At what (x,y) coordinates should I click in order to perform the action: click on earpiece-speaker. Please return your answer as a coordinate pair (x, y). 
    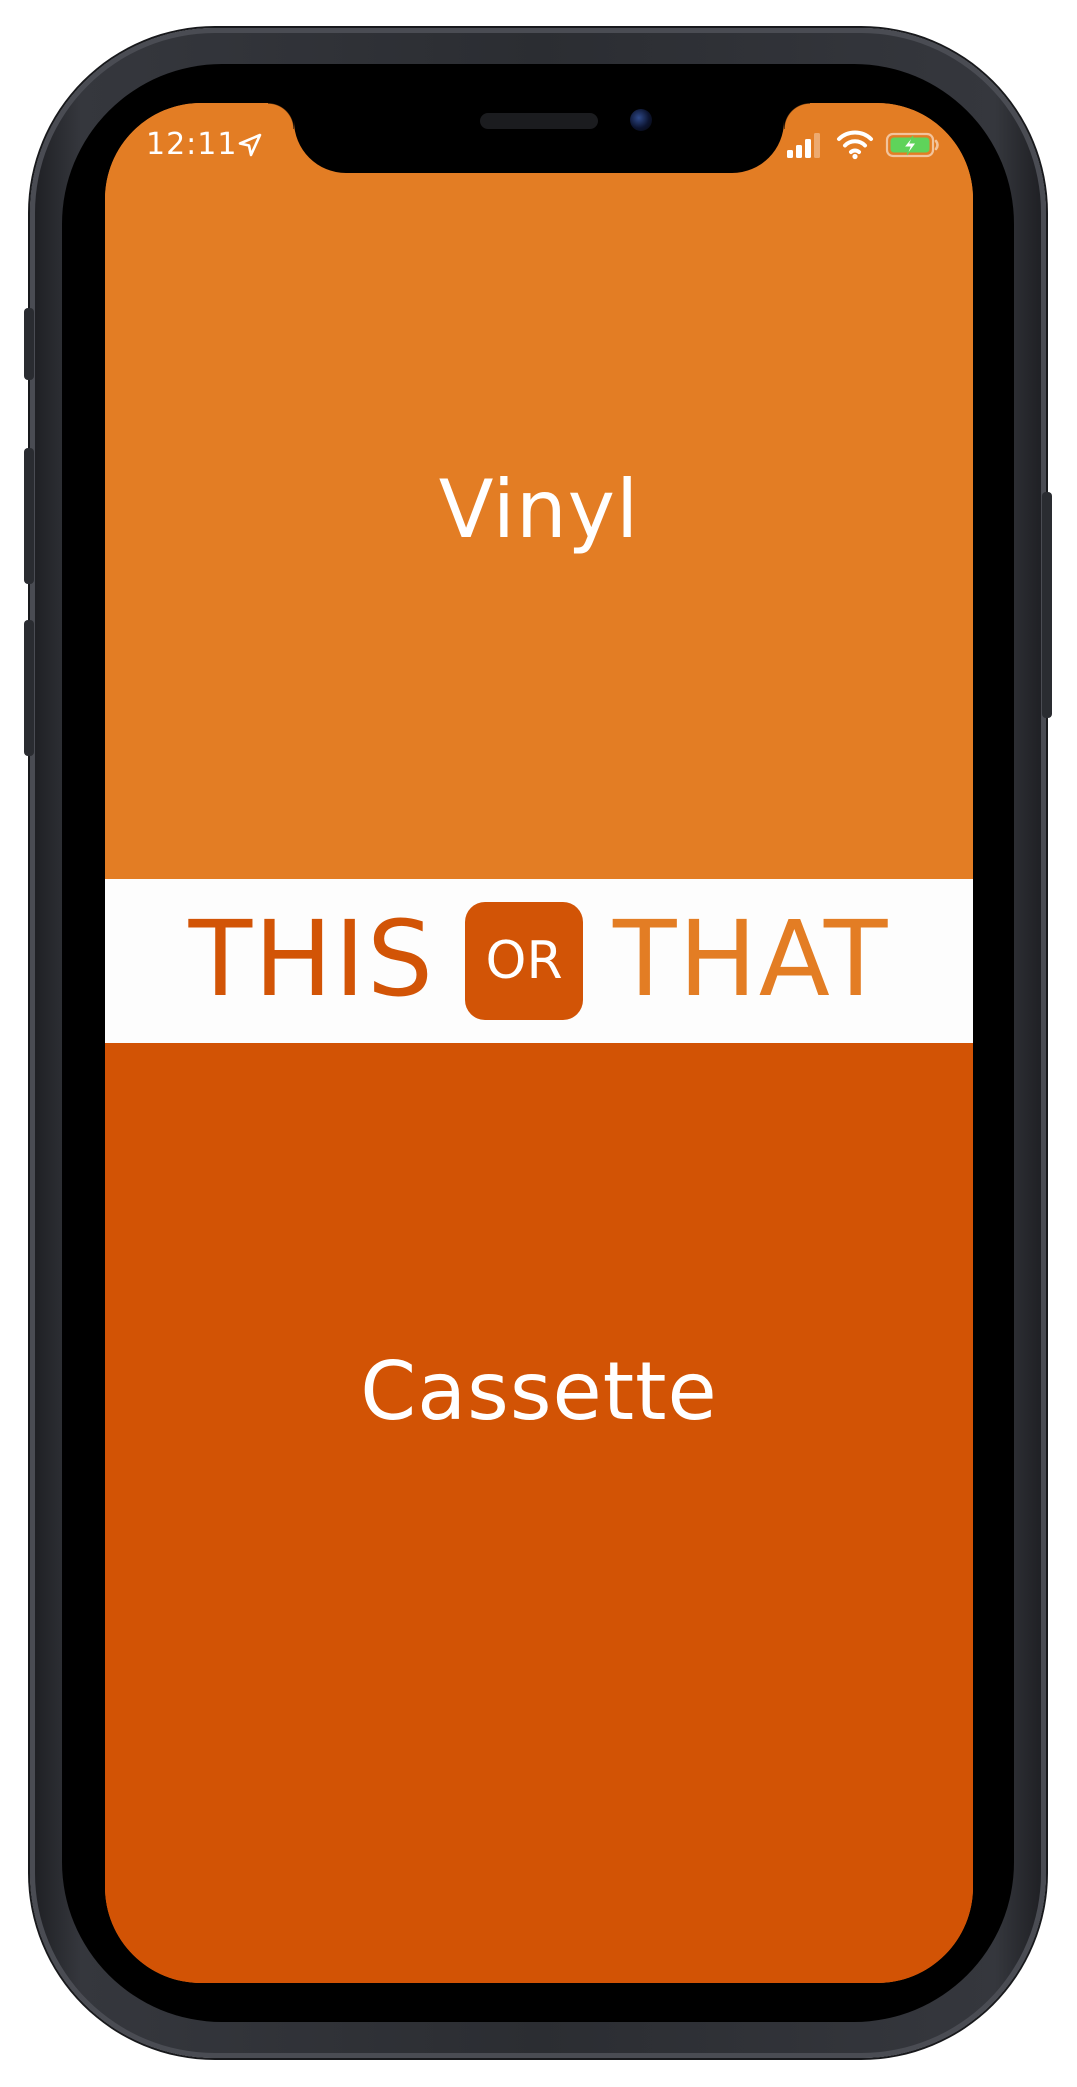
    Looking at the image, I should click on (539, 121).